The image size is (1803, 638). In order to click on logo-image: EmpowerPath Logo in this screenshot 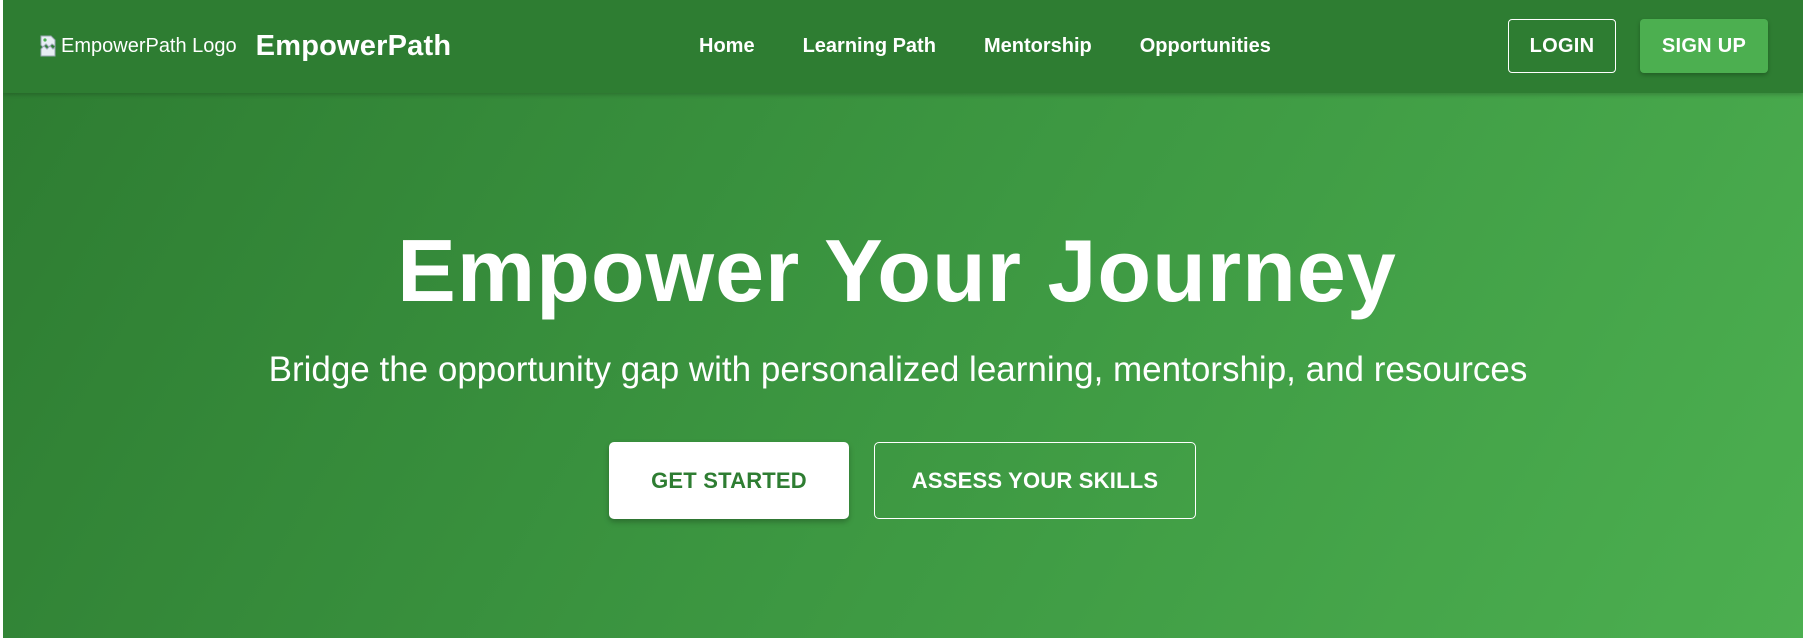, I will do `click(138, 46)`.